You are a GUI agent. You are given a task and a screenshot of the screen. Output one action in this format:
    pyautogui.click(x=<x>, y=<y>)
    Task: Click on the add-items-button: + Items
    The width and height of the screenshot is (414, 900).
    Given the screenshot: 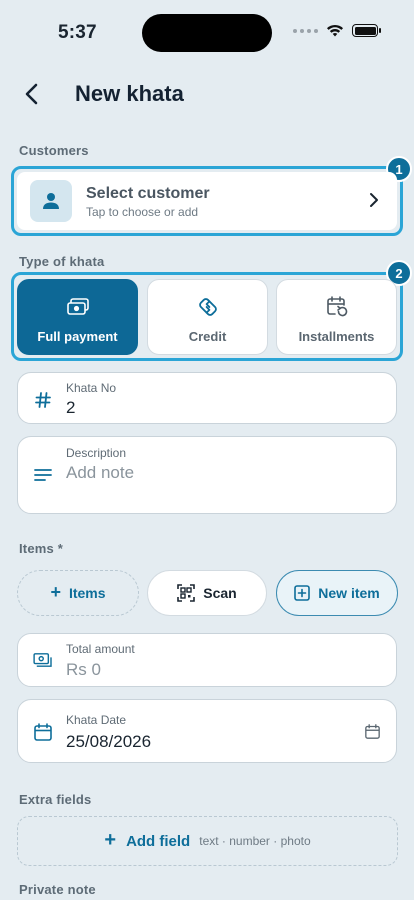 What is the action you would take?
    pyautogui.click(x=78, y=593)
    